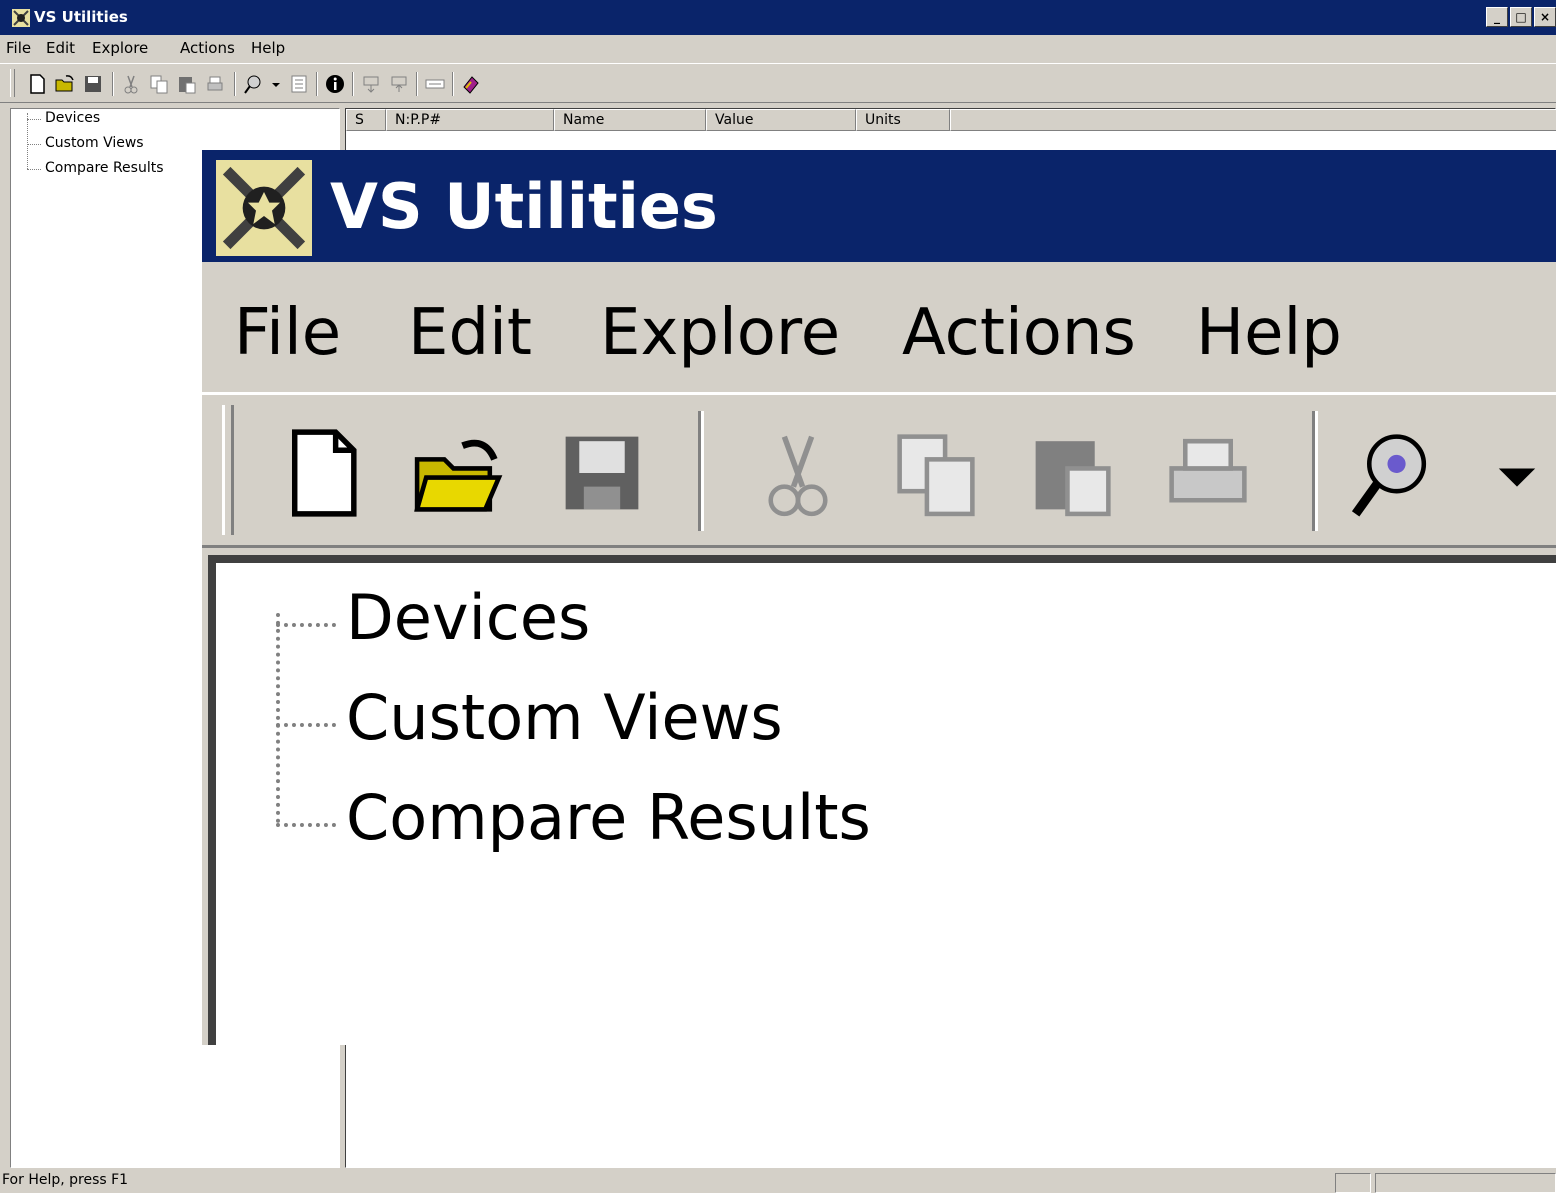 The image size is (1556, 1193). Describe the element at coordinates (778, 1181) in the screenshot. I see `status-bar: For Help, press F1` at that location.